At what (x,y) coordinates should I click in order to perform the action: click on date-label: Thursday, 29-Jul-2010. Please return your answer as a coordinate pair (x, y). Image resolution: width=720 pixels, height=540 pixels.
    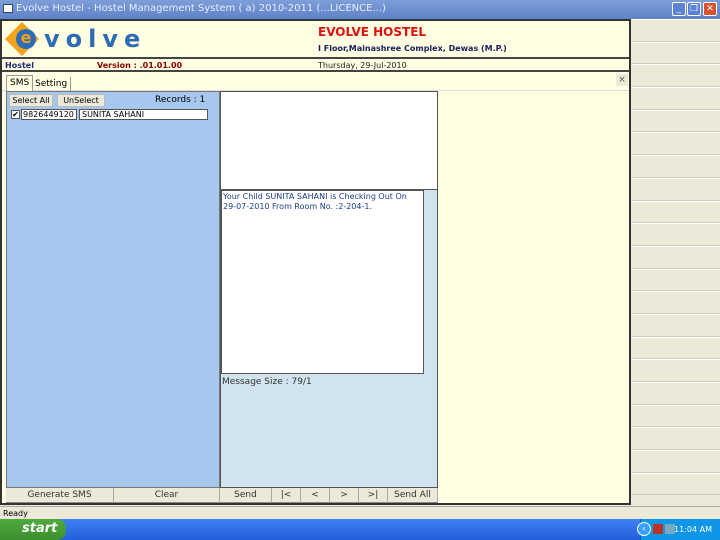
    Looking at the image, I should click on (362, 65).